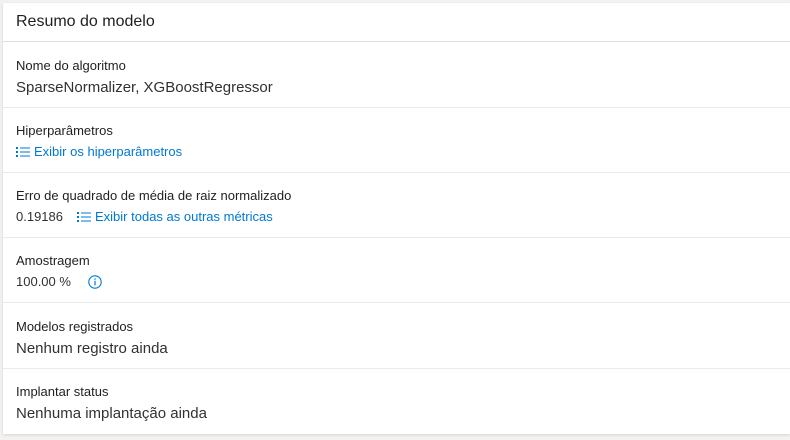 The height and width of the screenshot is (440, 790). I want to click on view-all-metrics-label: Exibir todas as outras métricas, so click(184, 216).